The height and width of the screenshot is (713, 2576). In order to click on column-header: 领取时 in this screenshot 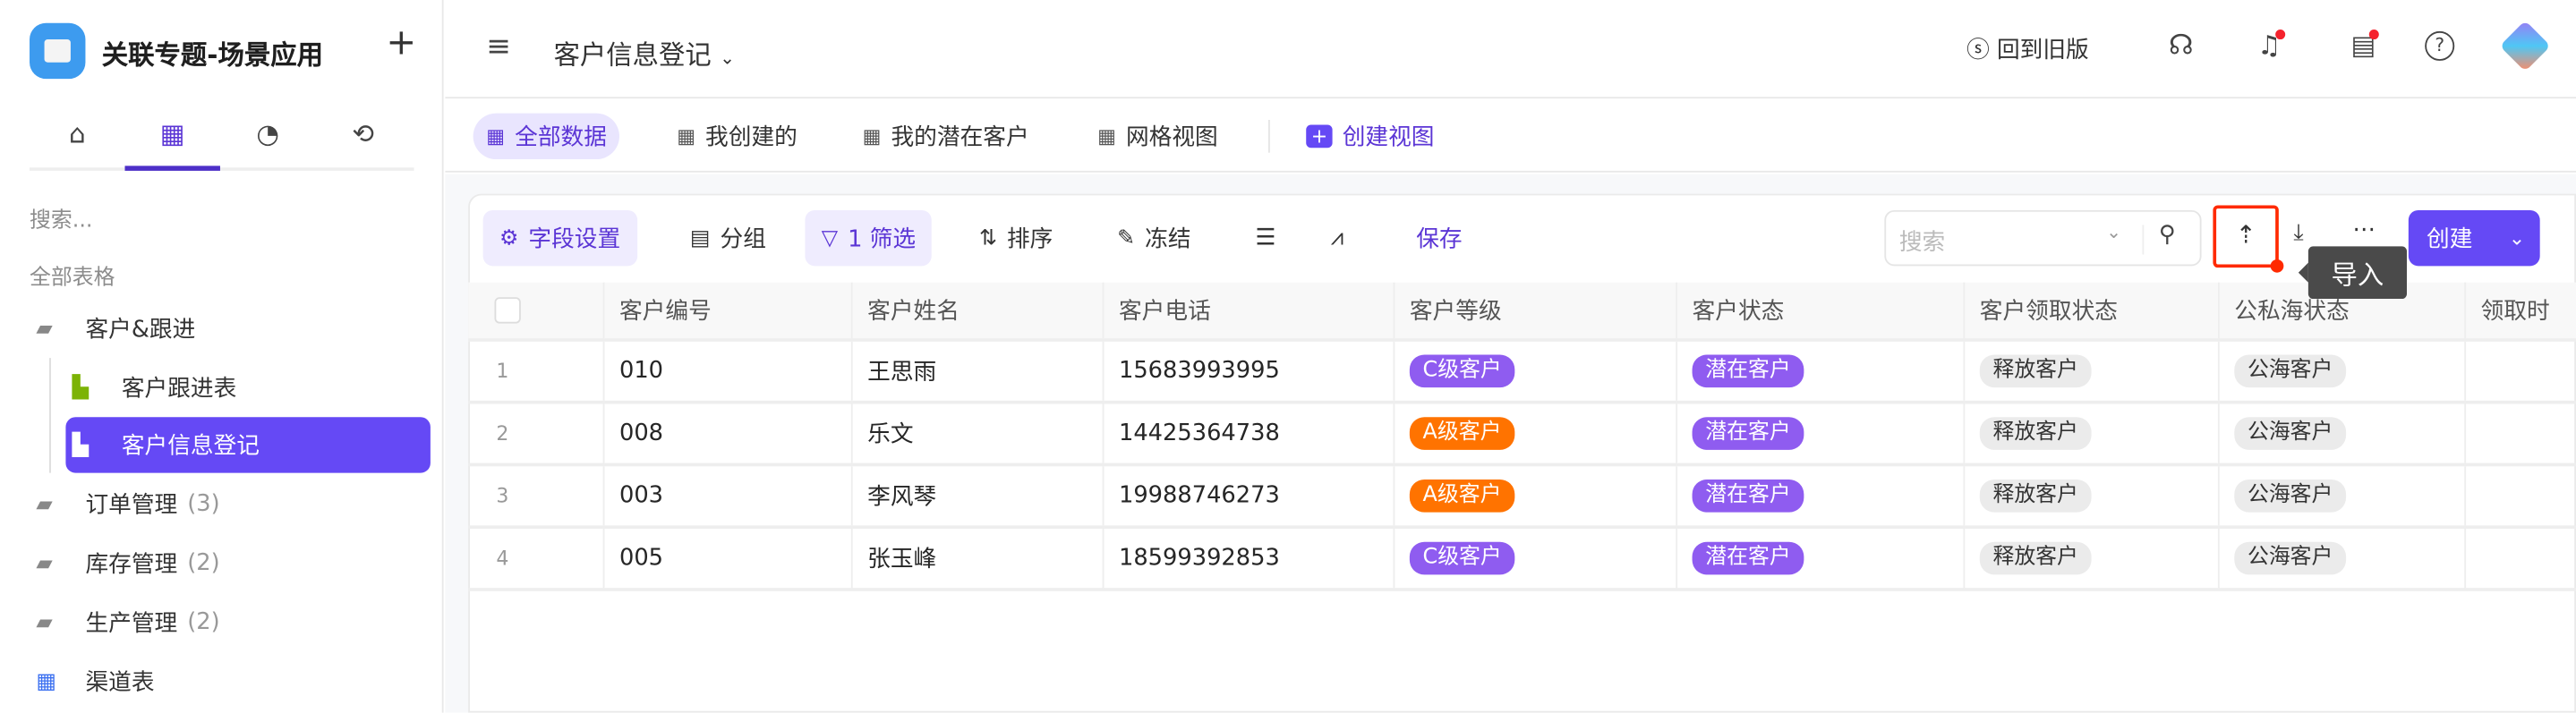, I will do `click(2520, 311)`.